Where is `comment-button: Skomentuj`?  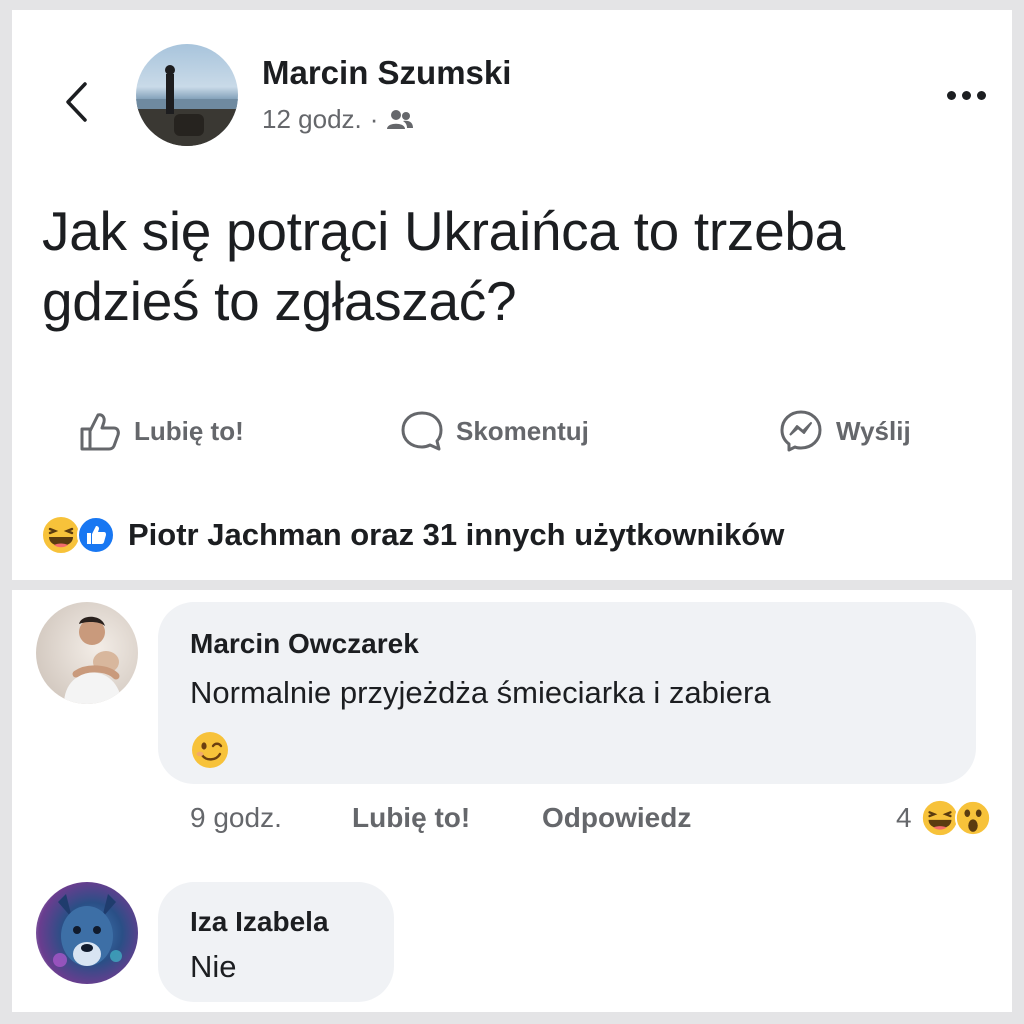 comment-button: Skomentuj is located at coordinates (494, 431).